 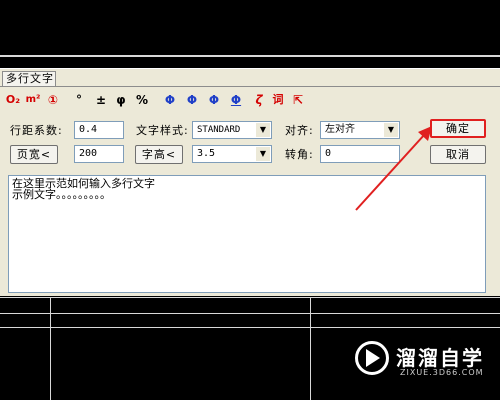 What do you see at coordinates (442, 372) in the screenshot?
I see `watermark-url: ZIXUE.3D66.COM` at bounding box center [442, 372].